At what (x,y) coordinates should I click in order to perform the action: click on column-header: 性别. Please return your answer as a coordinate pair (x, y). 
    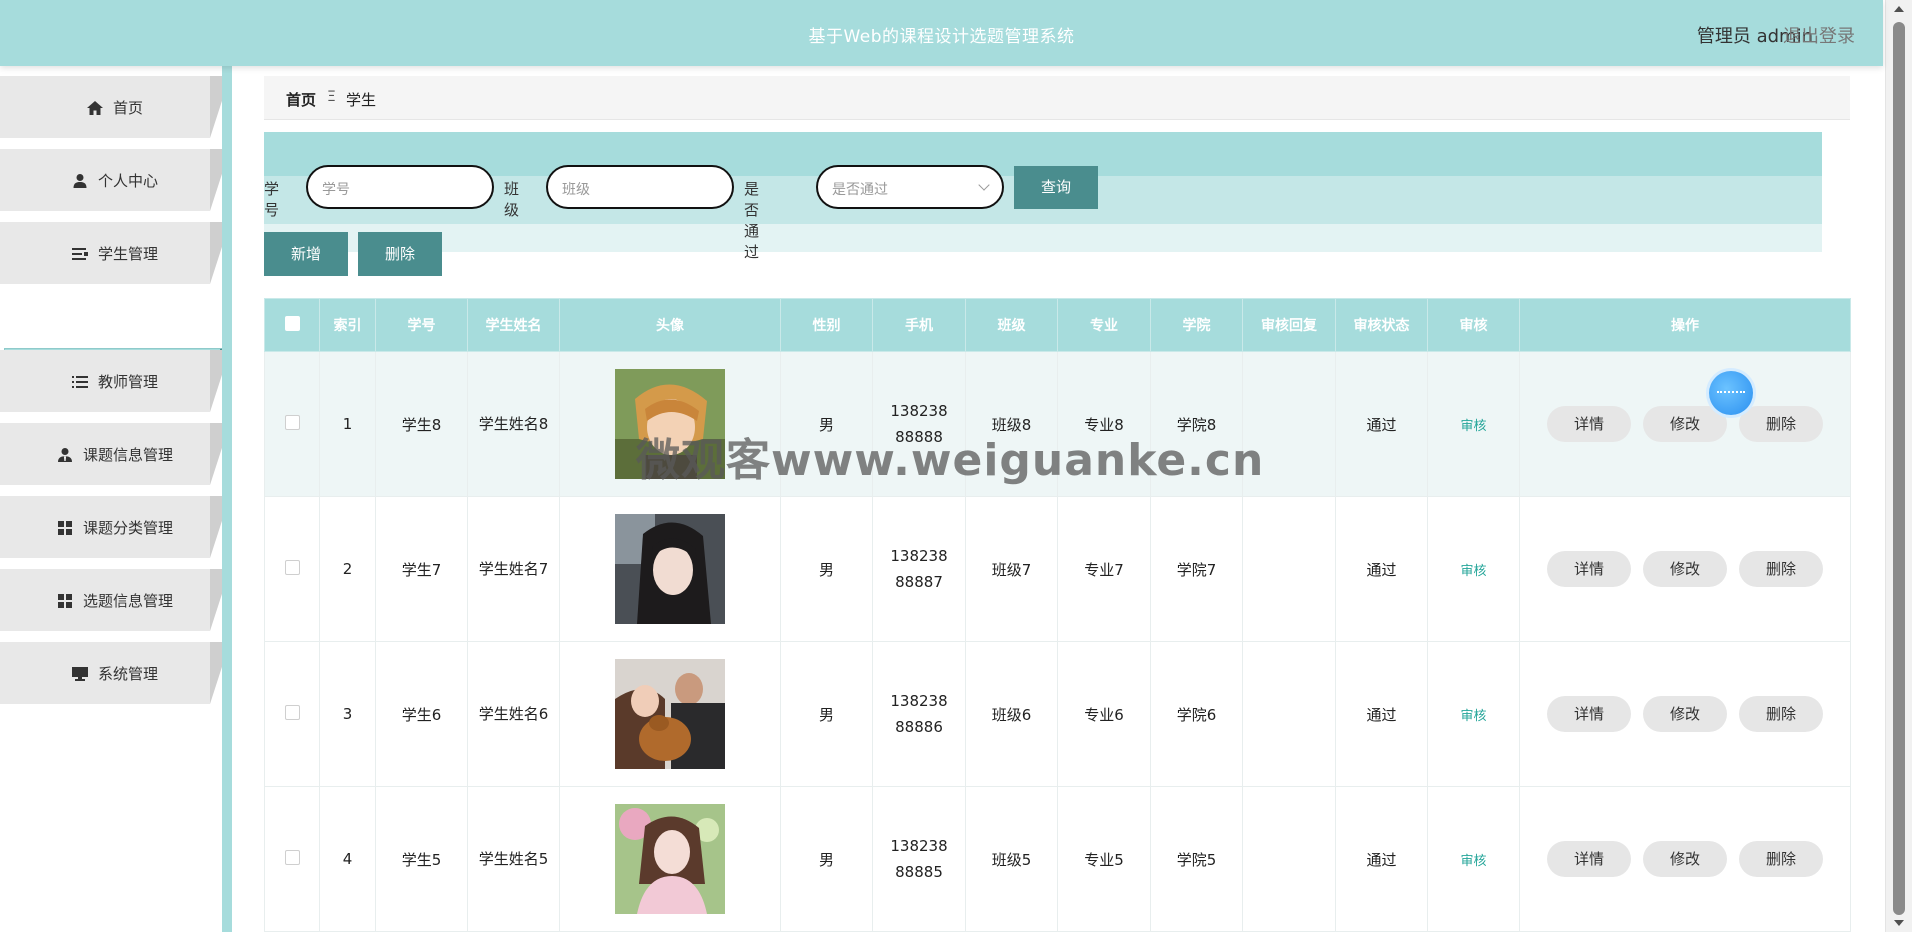
    Looking at the image, I should click on (826, 325).